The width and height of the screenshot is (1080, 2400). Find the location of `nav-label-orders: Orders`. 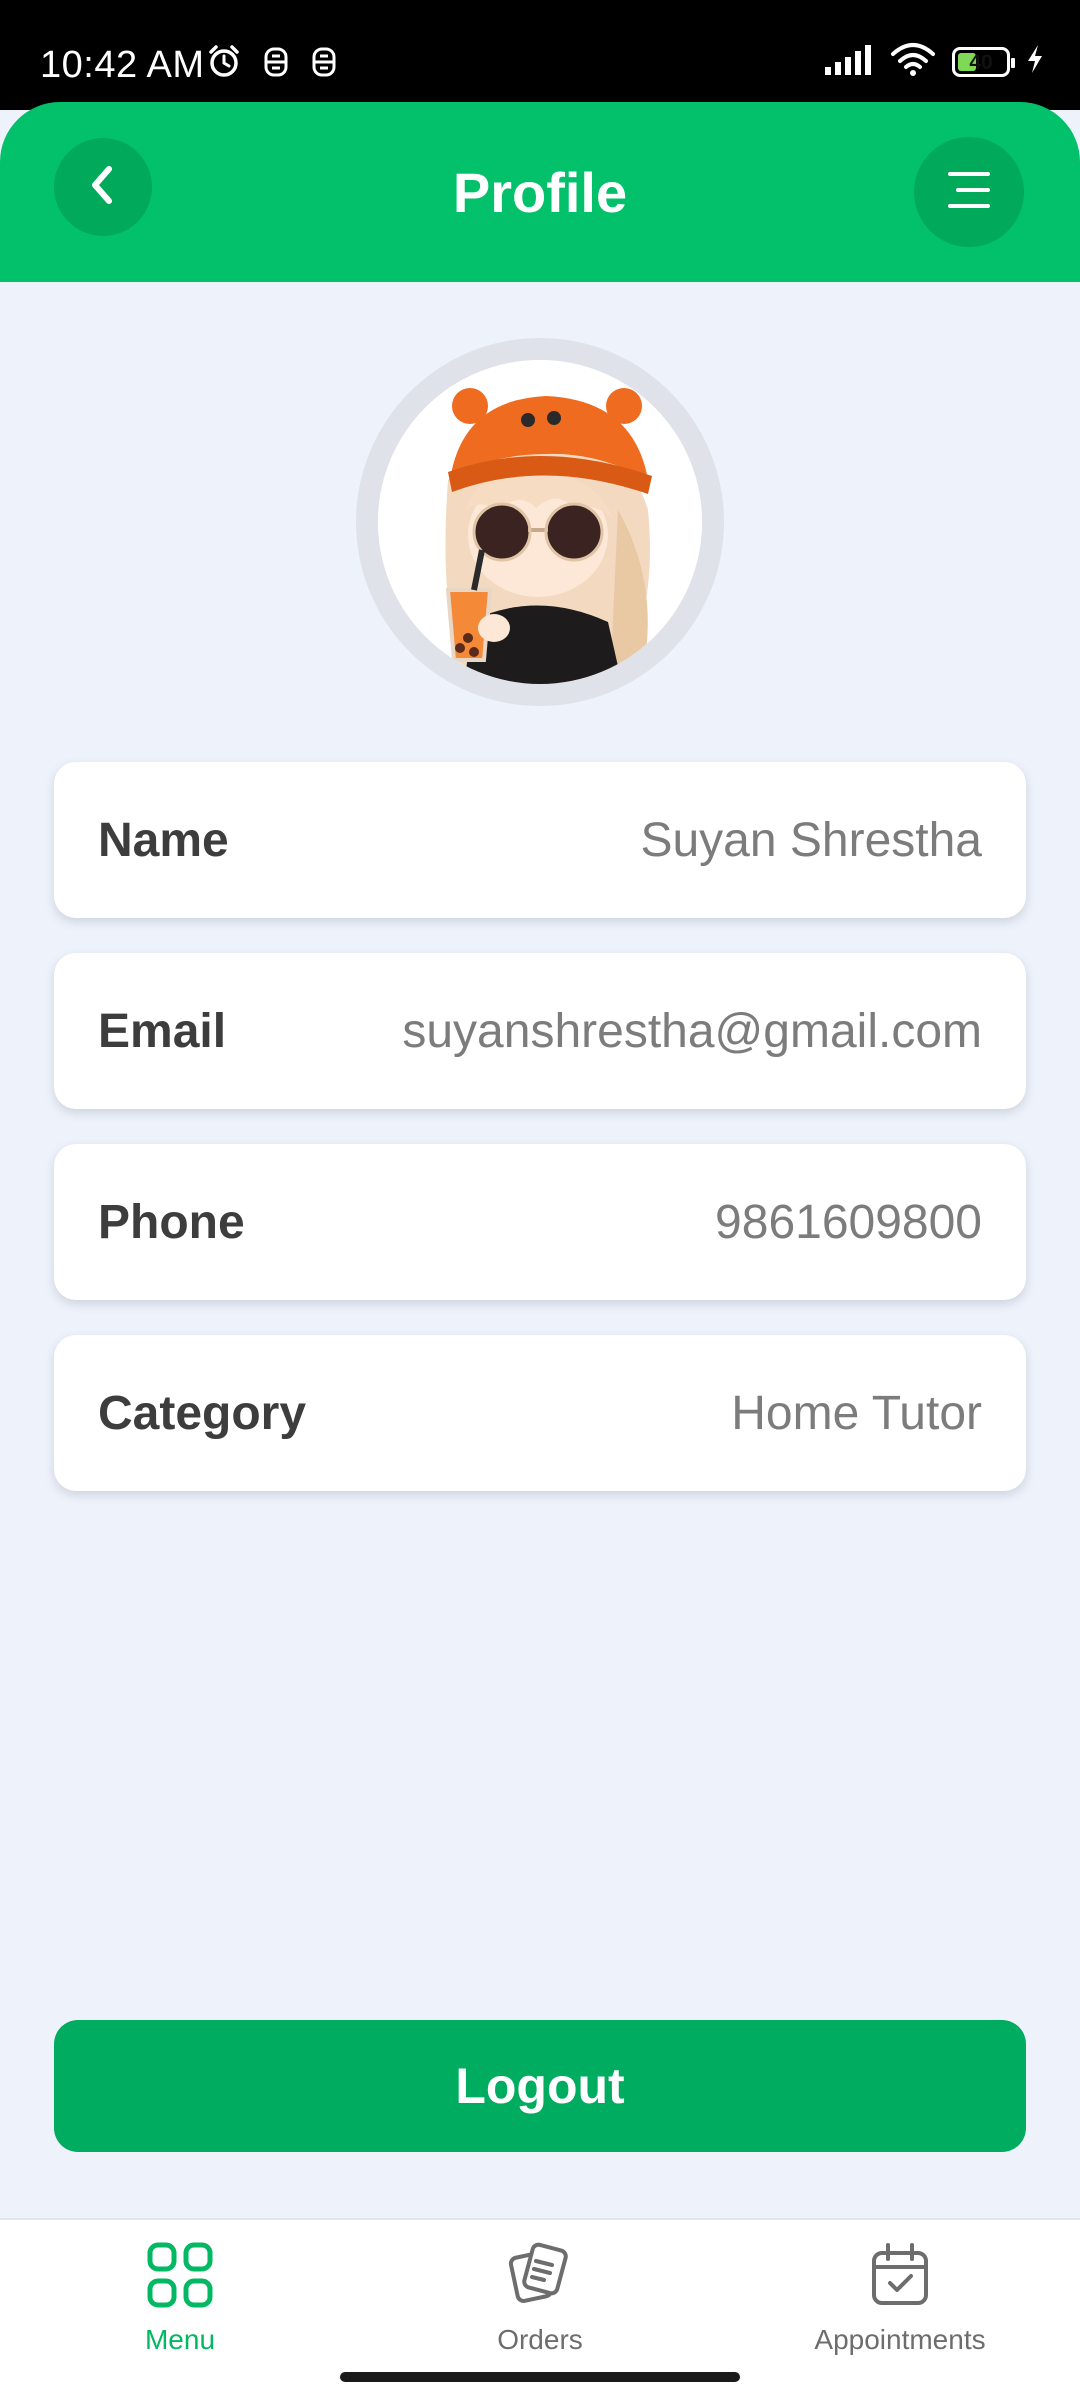

nav-label-orders: Orders is located at coordinates (540, 2339).